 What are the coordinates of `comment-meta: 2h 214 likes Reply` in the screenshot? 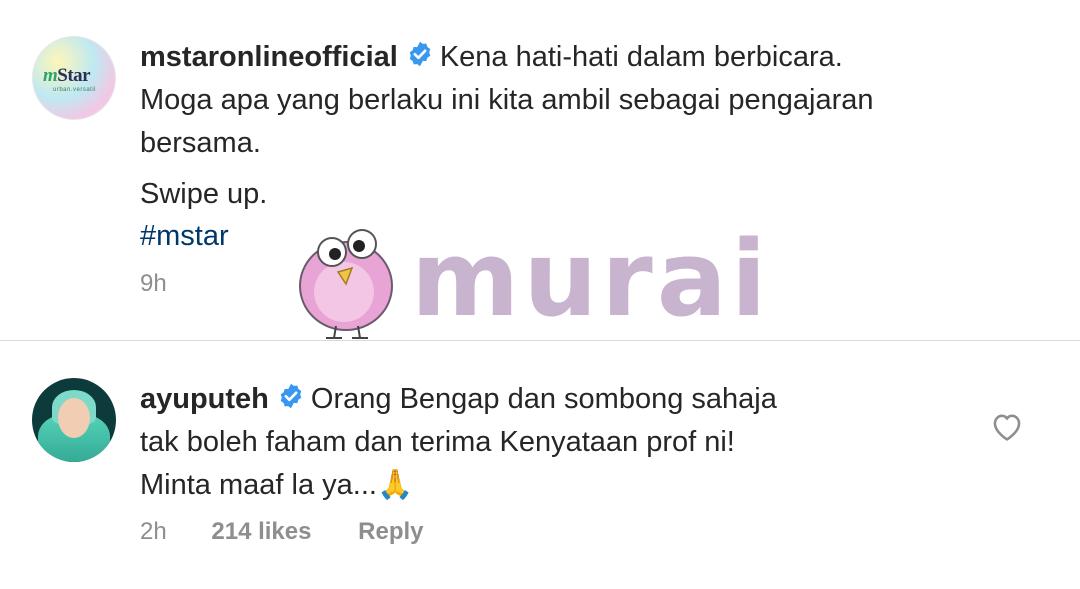 It's located at (282, 532).